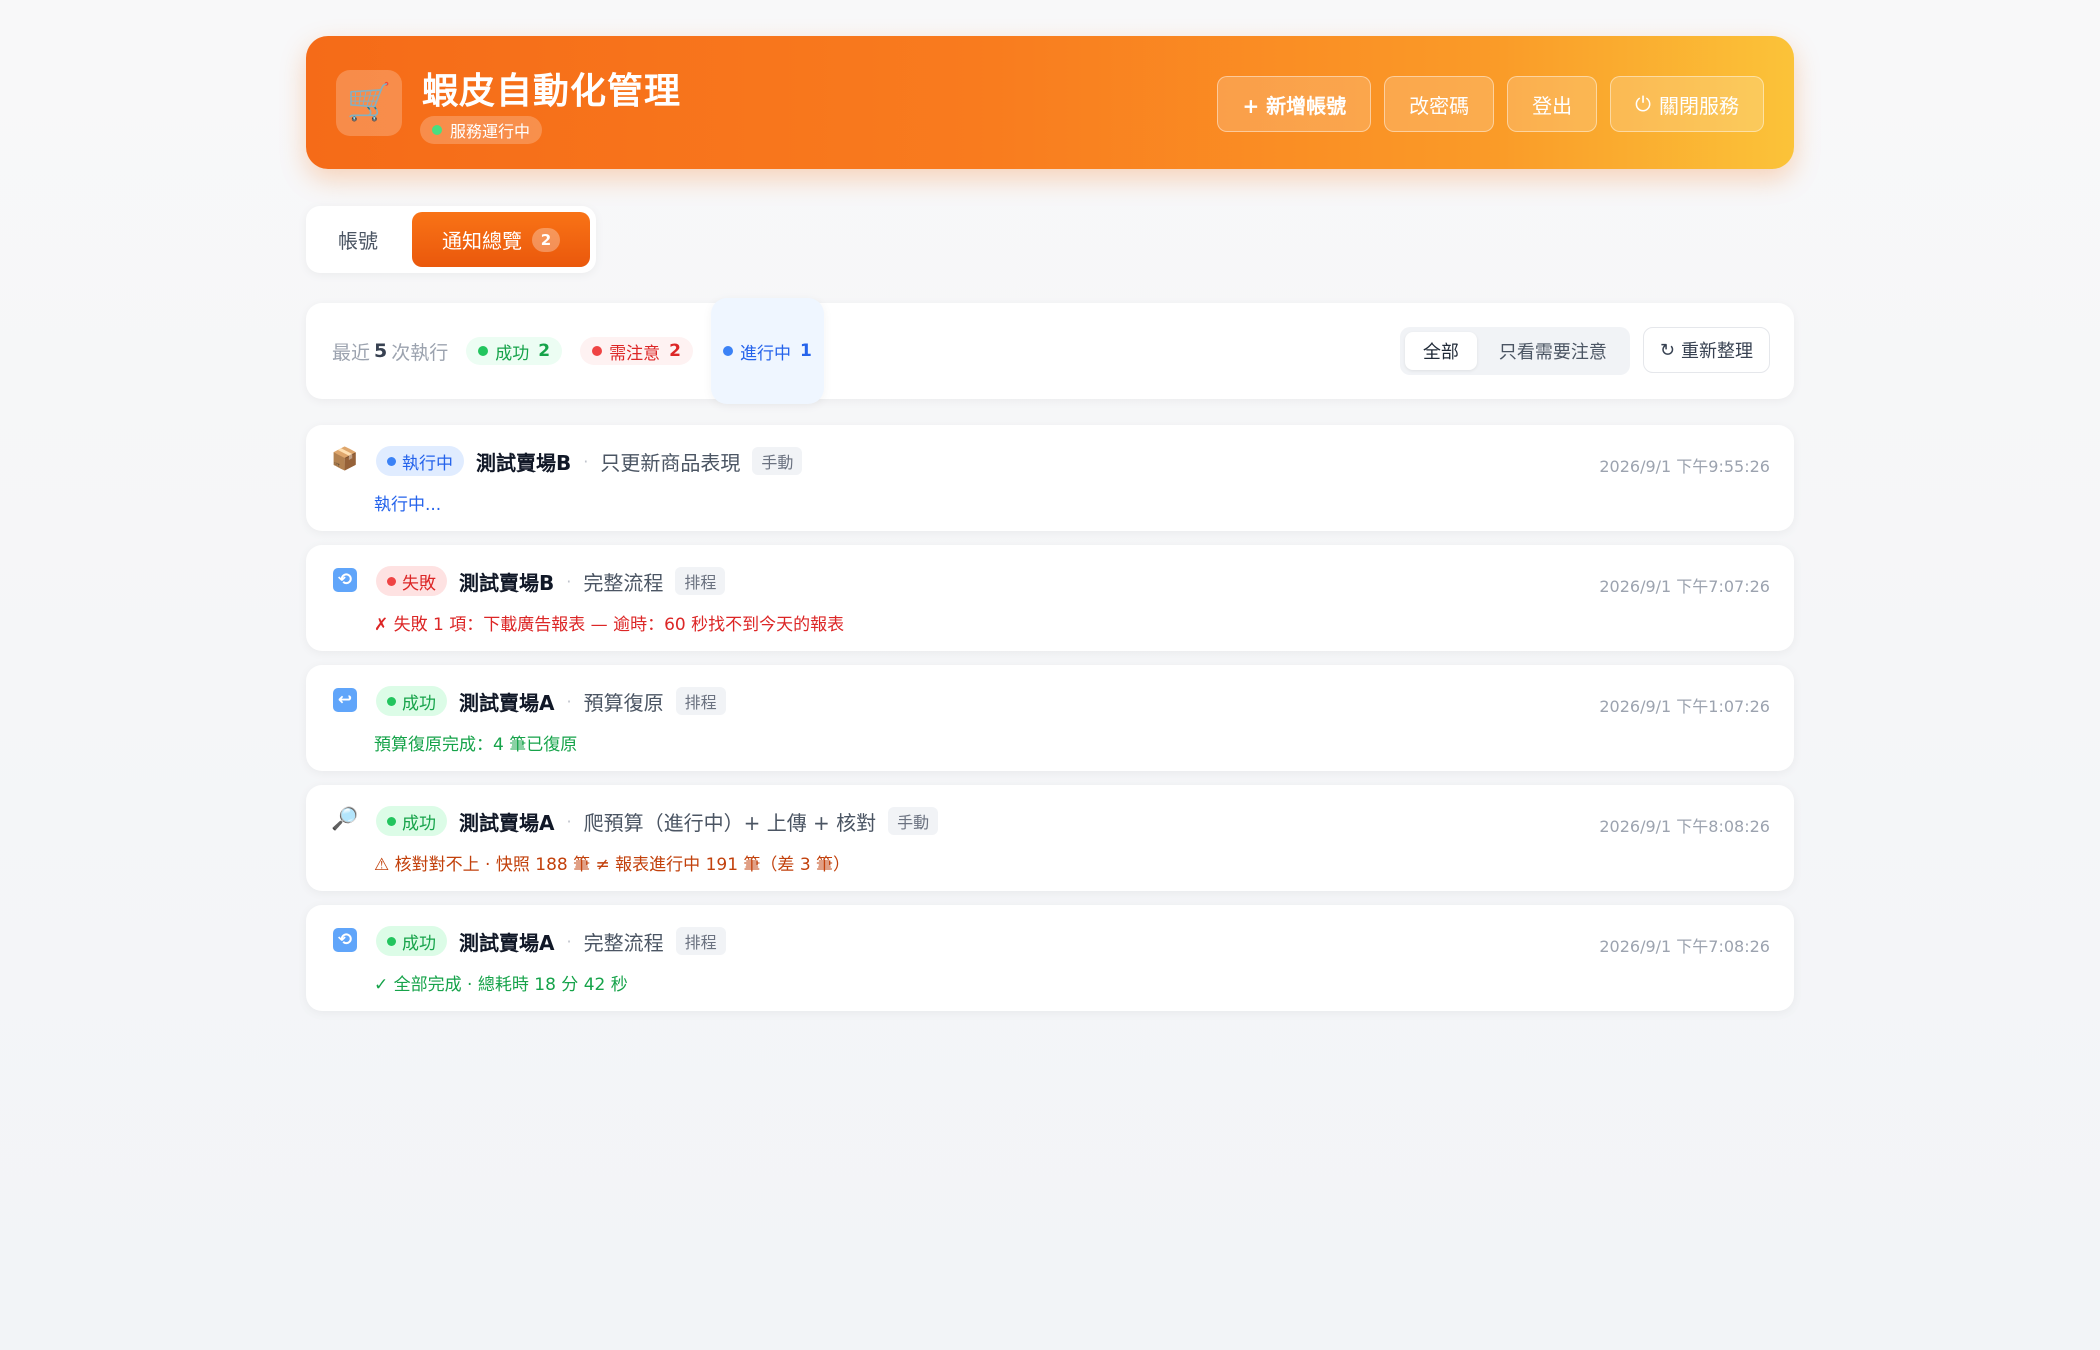 The width and height of the screenshot is (2100, 1350). Describe the element at coordinates (670, 462) in the screenshot. I see `task-name: 只更新商品表現` at that location.